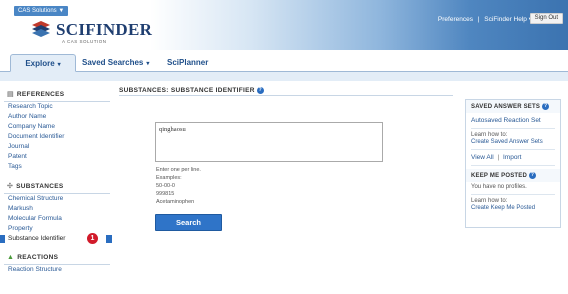  I want to click on sidebar-item-document-identifier: Document Identifier, so click(57, 137).